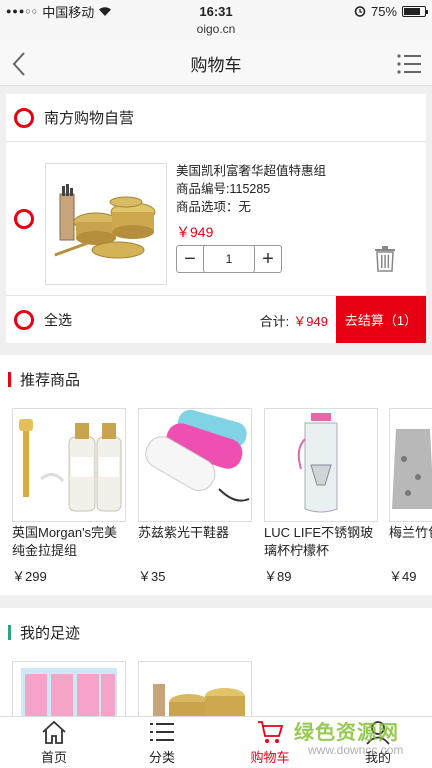 The height and width of the screenshot is (768, 432). What do you see at coordinates (29, 576) in the screenshot?
I see `product-price: ￥299` at bounding box center [29, 576].